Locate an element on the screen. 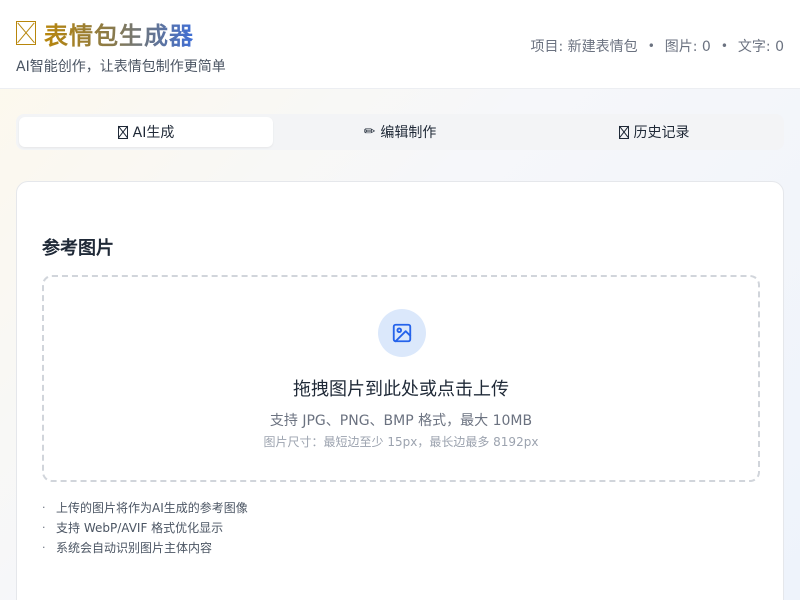 The height and width of the screenshot is (600, 800). upload-instruction: 拖拽图片到此处或点击上传 is located at coordinates (401, 389).